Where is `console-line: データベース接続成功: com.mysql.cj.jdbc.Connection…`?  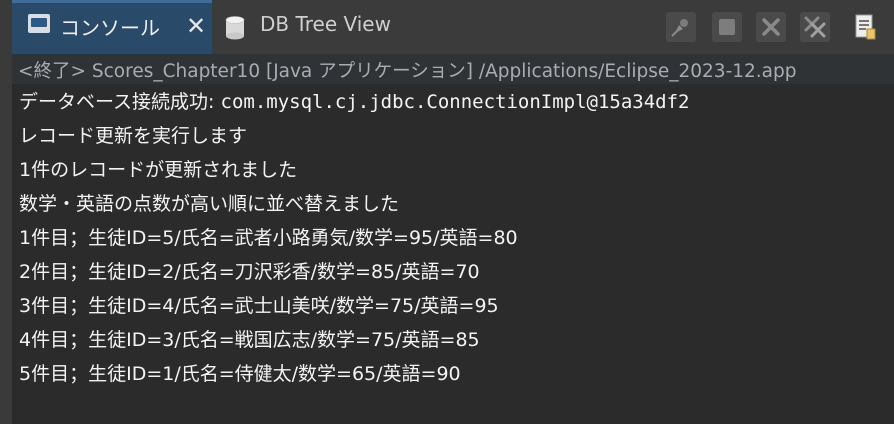
console-line: データベース接続成功: com.mysql.cj.jdbc.Connection… is located at coordinates (354, 100).